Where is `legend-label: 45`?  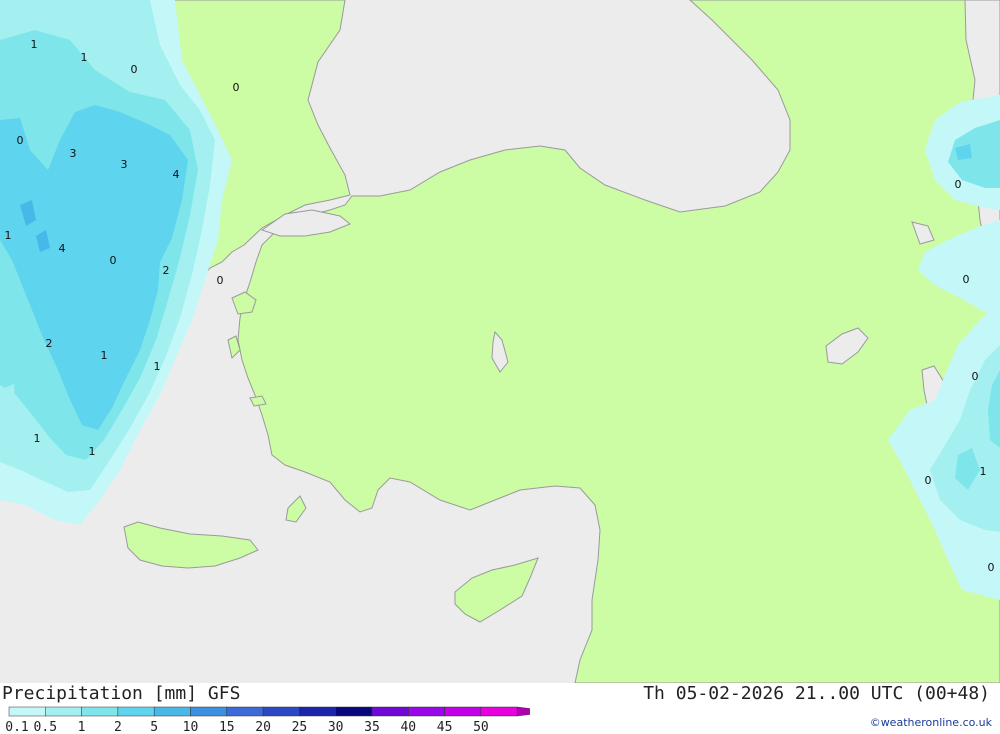 legend-label: 45 is located at coordinates (445, 727).